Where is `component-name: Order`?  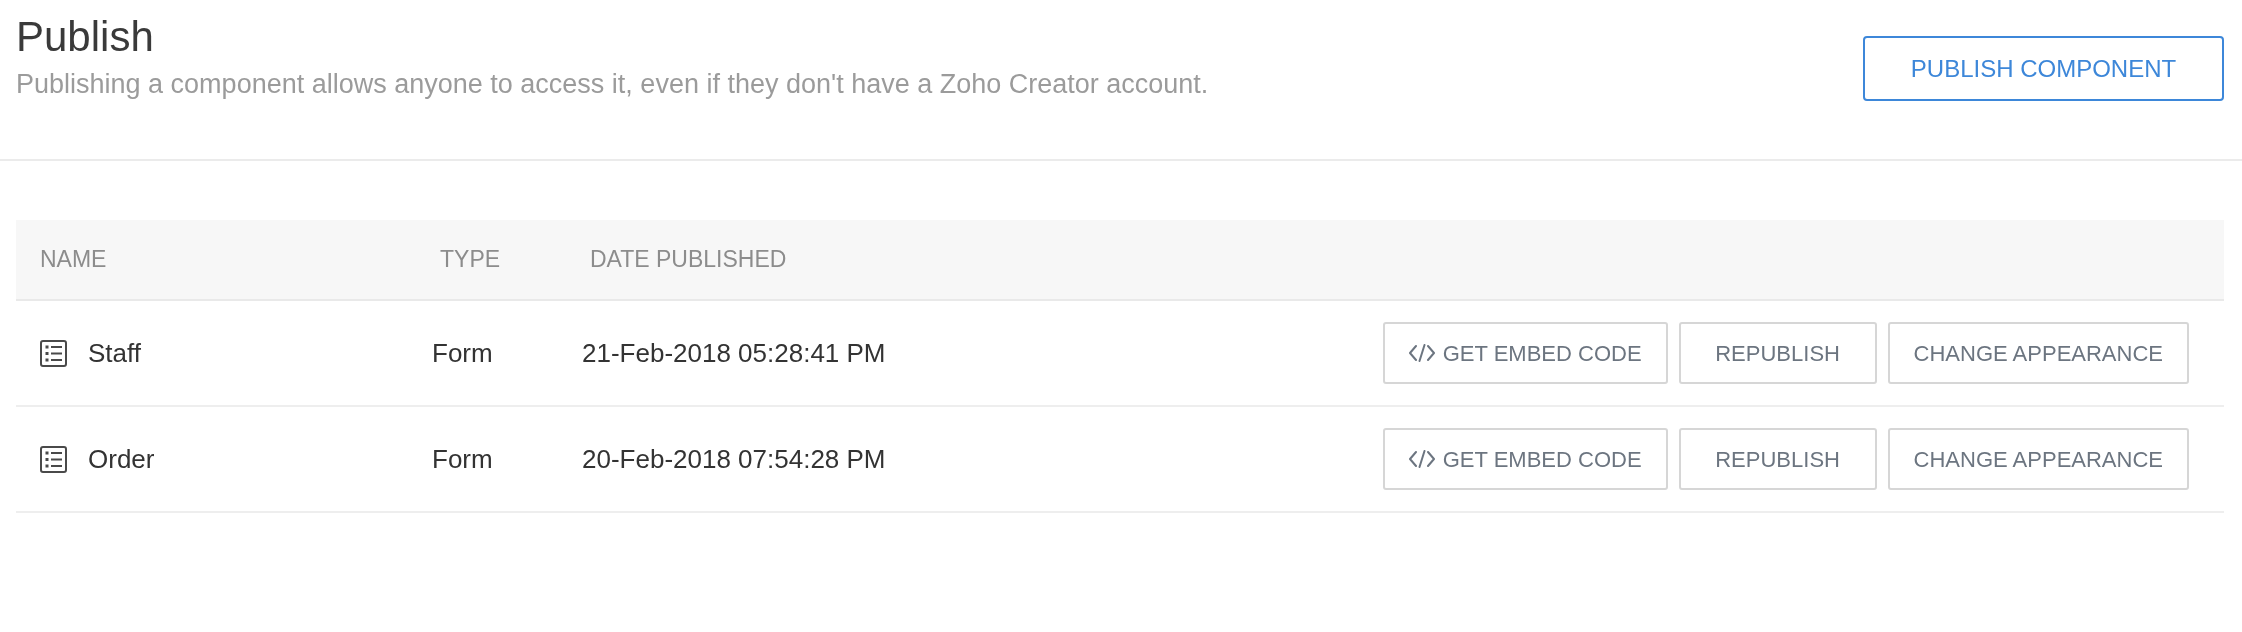
component-name: Order is located at coordinates (121, 459).